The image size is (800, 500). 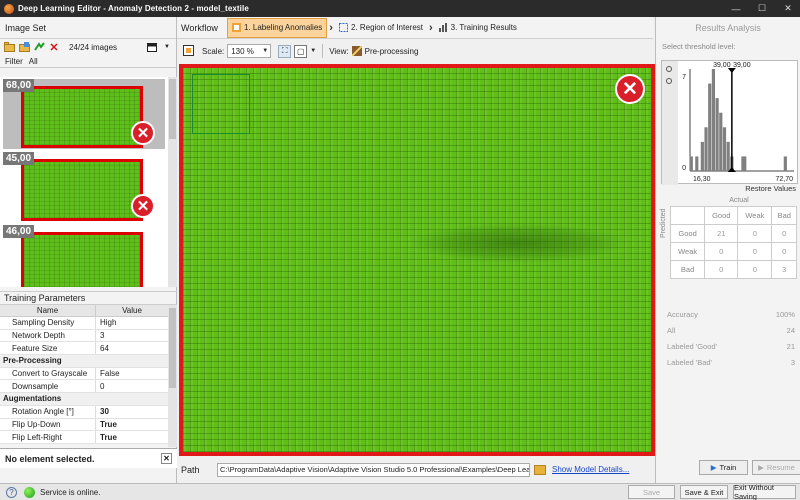 I want to click on parameter-value: 0, so click(x=132, y=386).